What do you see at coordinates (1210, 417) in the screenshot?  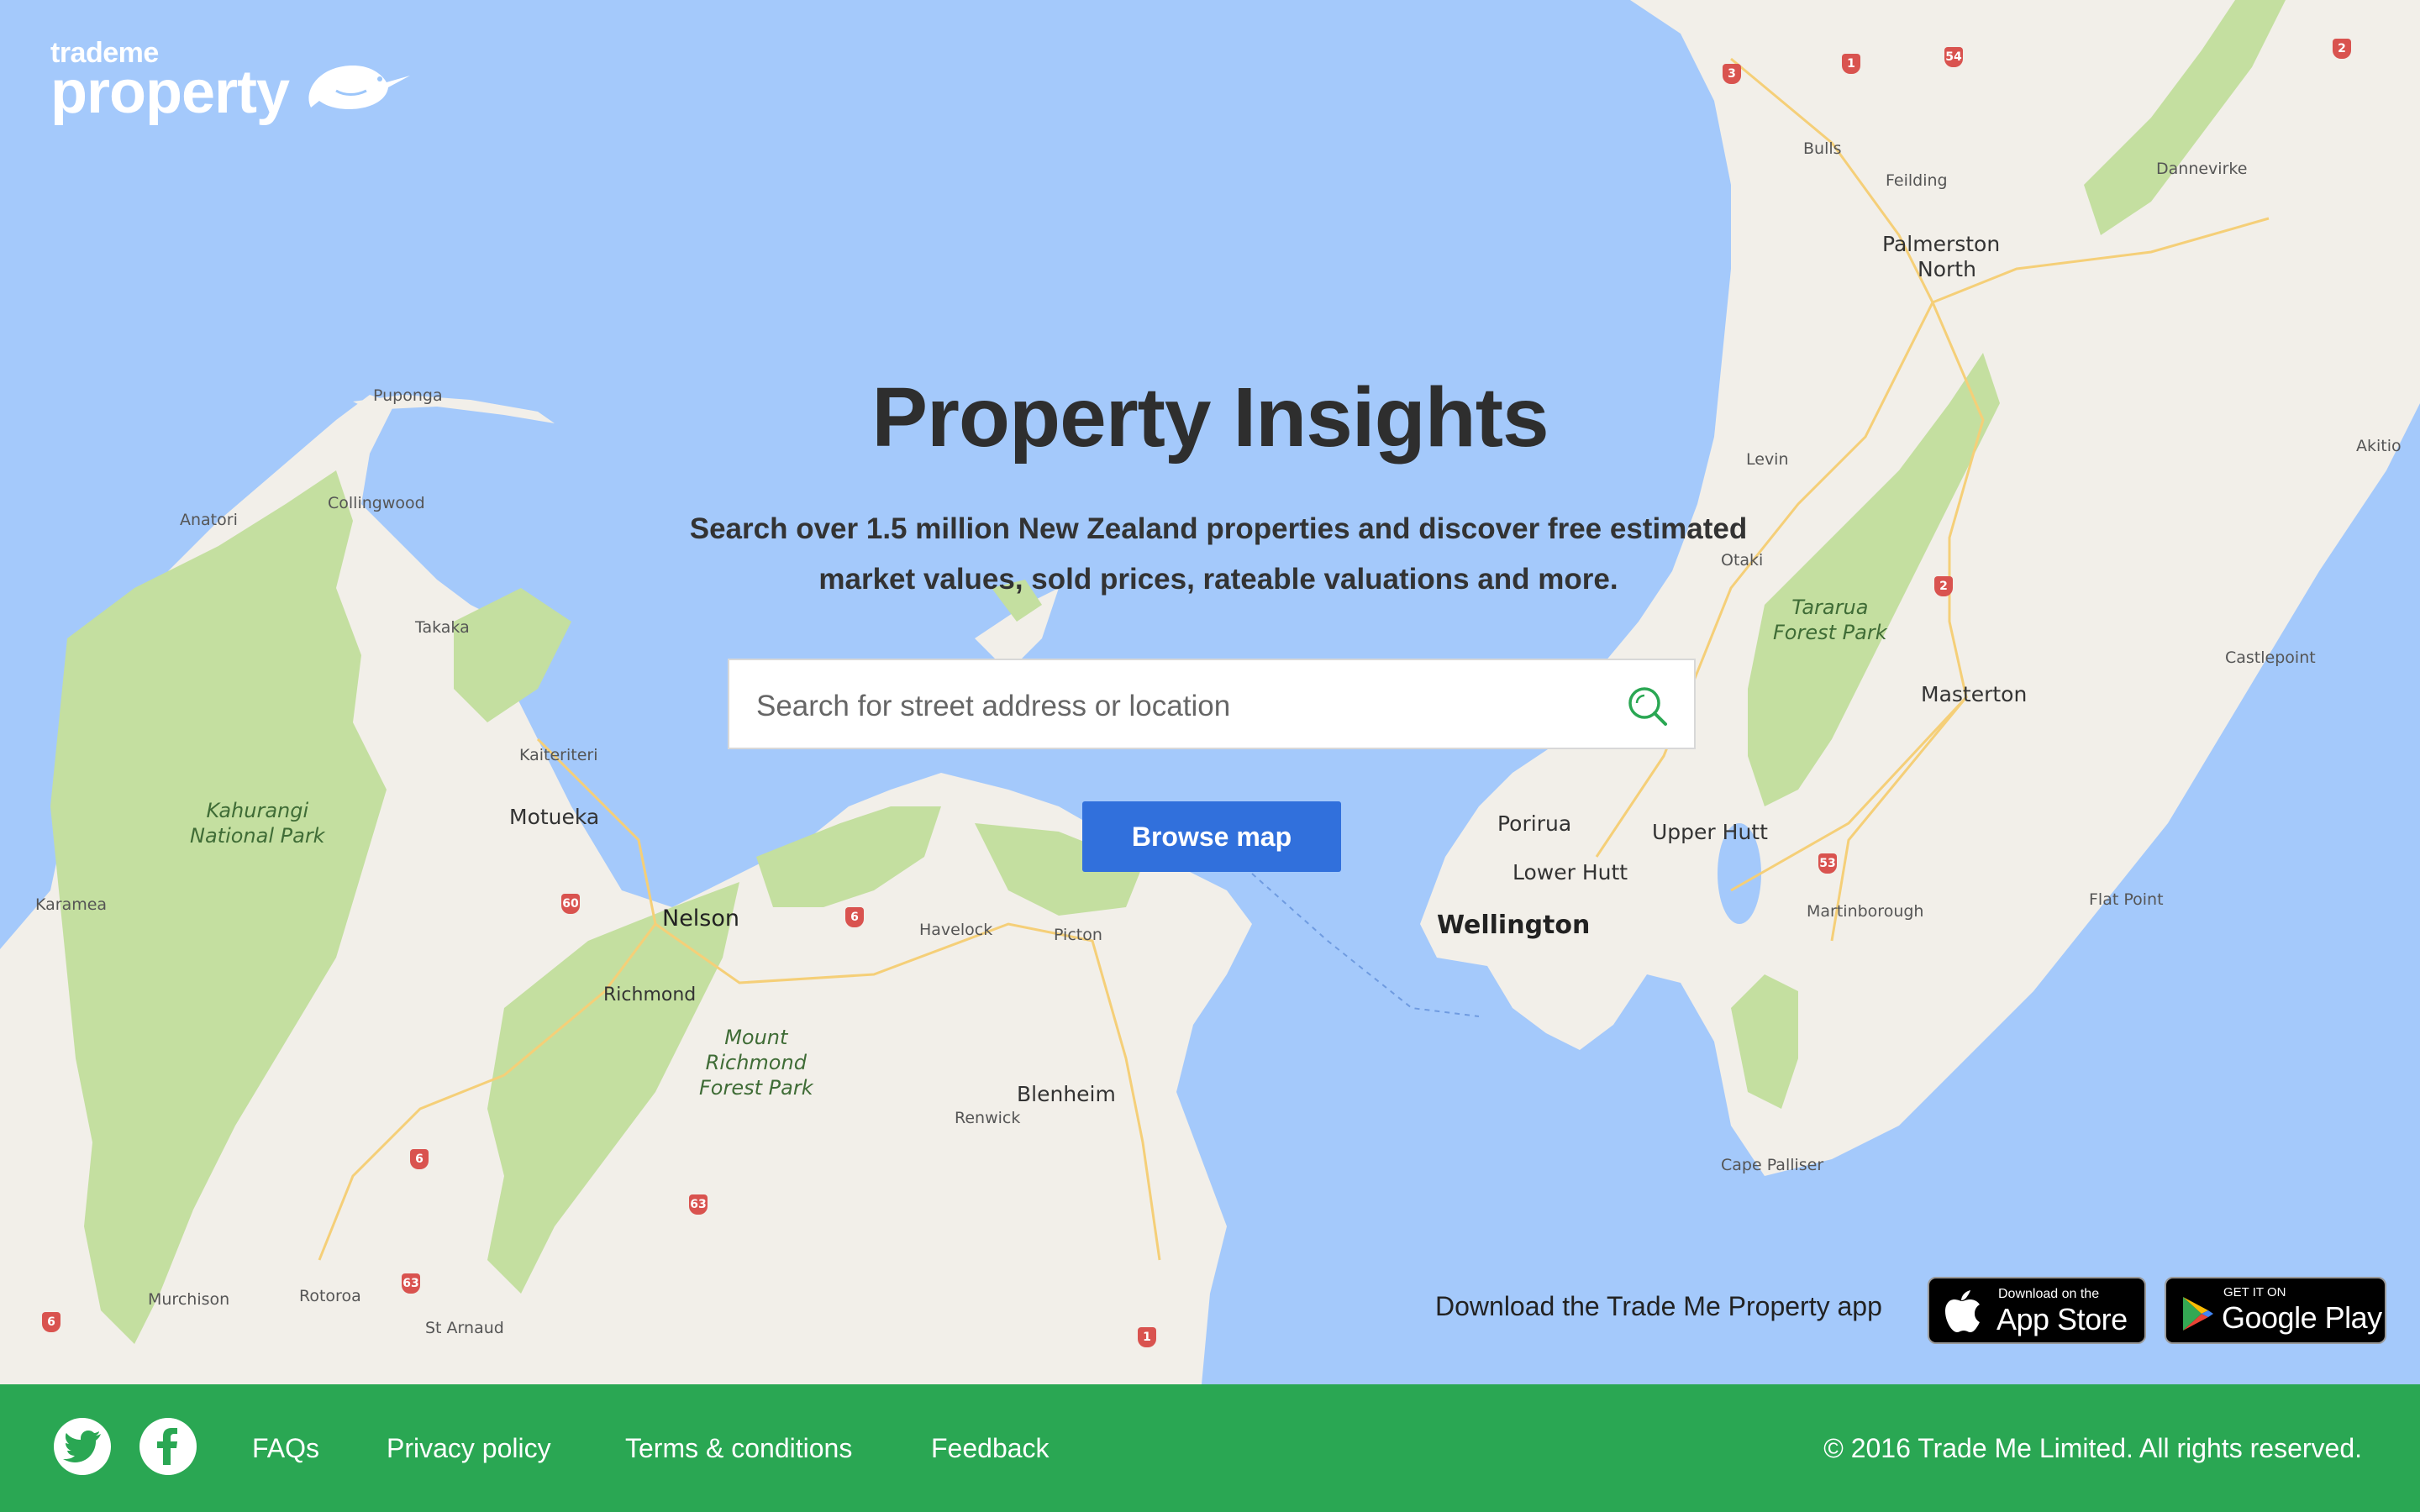 I see `page-title: Property Insights` at bounding box center [1210, 417].